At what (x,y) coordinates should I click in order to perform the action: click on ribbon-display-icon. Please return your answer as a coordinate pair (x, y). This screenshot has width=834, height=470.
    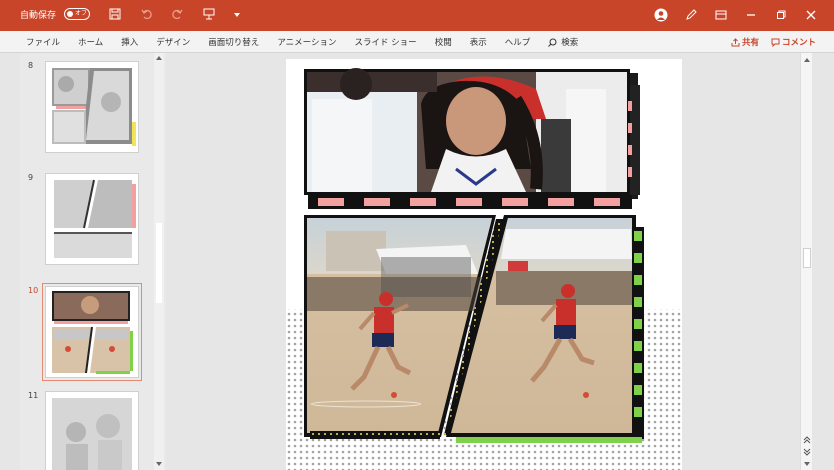
    Looking at the image, I should click on (721, 15).